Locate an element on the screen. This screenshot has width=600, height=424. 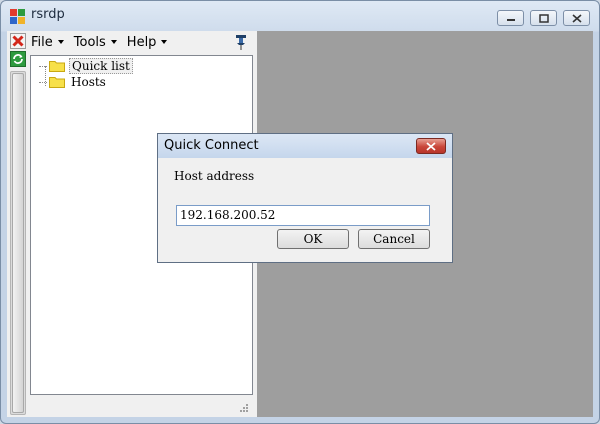
left-toolbar is located at coordinates (18, 224).